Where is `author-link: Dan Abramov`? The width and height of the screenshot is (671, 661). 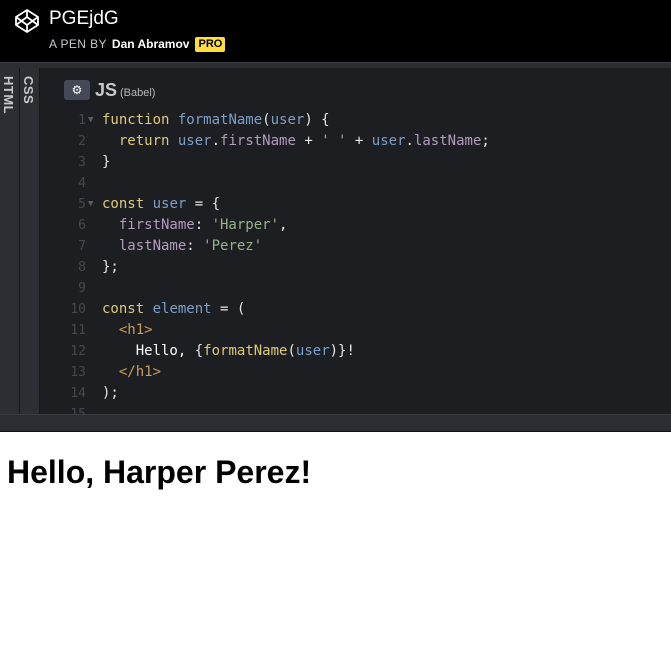
author-link: Dan Abramov is located at coordinates (151, 44).